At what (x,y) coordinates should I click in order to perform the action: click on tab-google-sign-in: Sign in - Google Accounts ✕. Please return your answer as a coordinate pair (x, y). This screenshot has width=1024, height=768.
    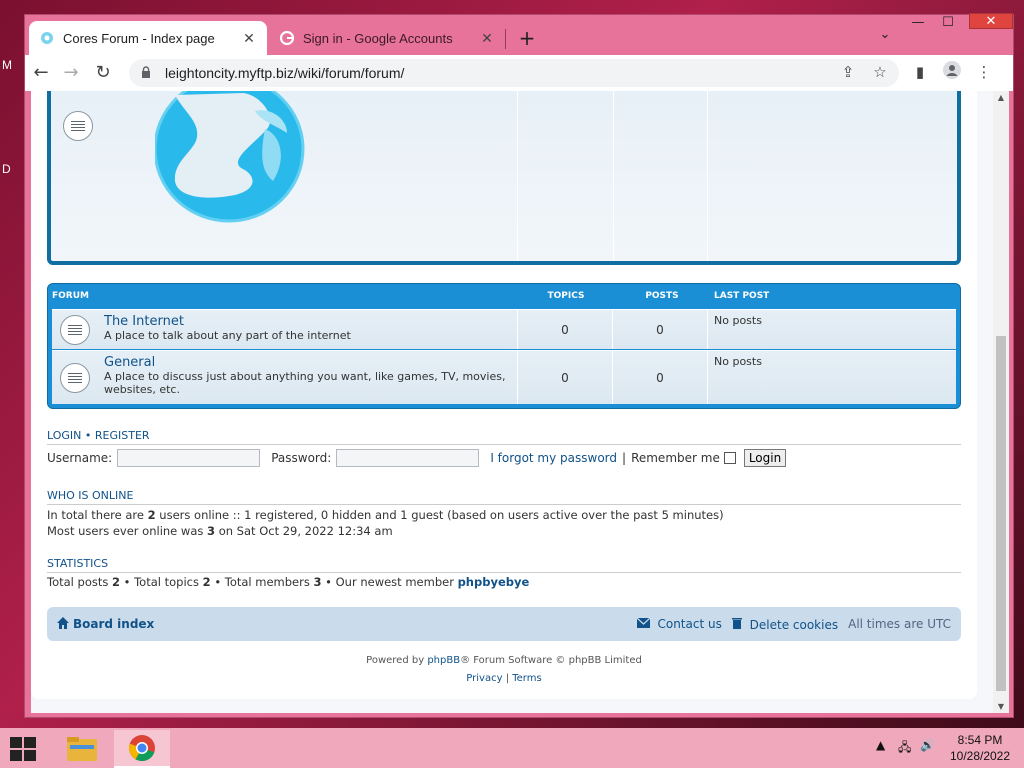
    Looking at the image, I should click on (387, 38).